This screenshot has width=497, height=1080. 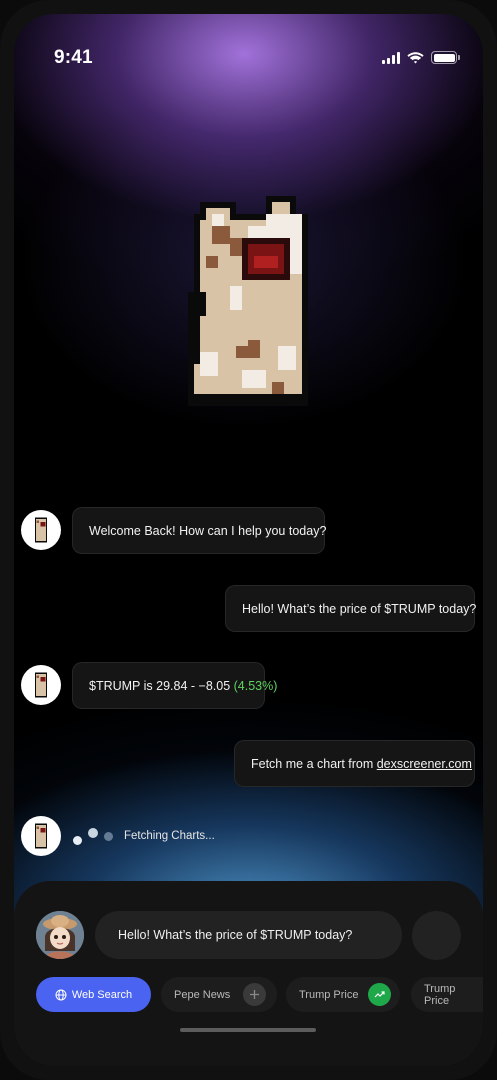 I want to click on chip-trump-price-2: Trump Price, so click(x=447, y=994).